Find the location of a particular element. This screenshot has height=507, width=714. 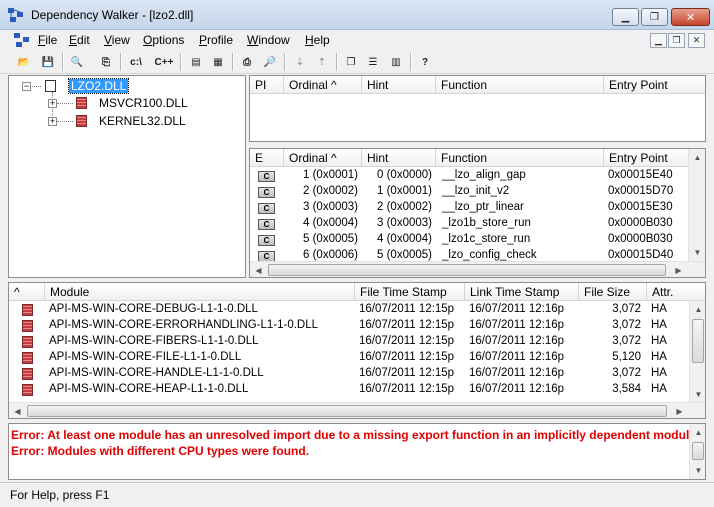

window-title: Dependency Walker - [lzo2.dll] is located at coordinates (112, 15).